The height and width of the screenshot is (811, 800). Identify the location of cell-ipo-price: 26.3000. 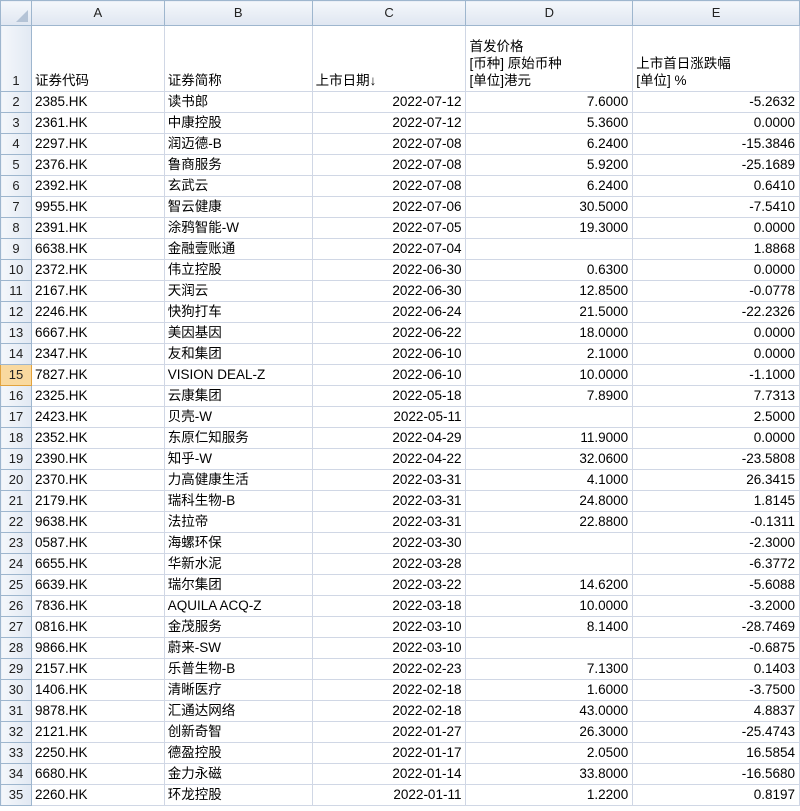
(549, 732).